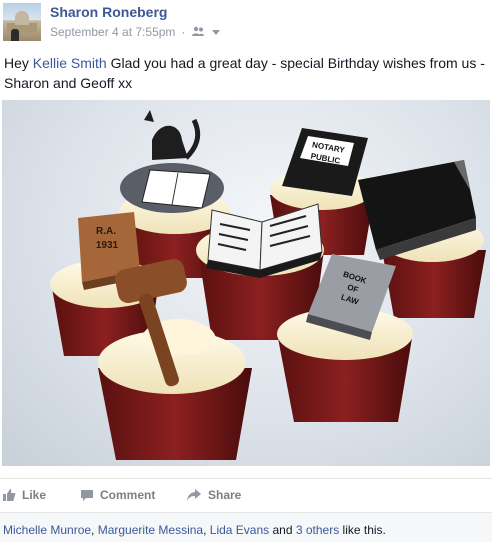 This screenshot has height=542, width=492. Describe the element at coordinates (317, 530) in the screenshot. I see `others-link: 3 others` at that location.